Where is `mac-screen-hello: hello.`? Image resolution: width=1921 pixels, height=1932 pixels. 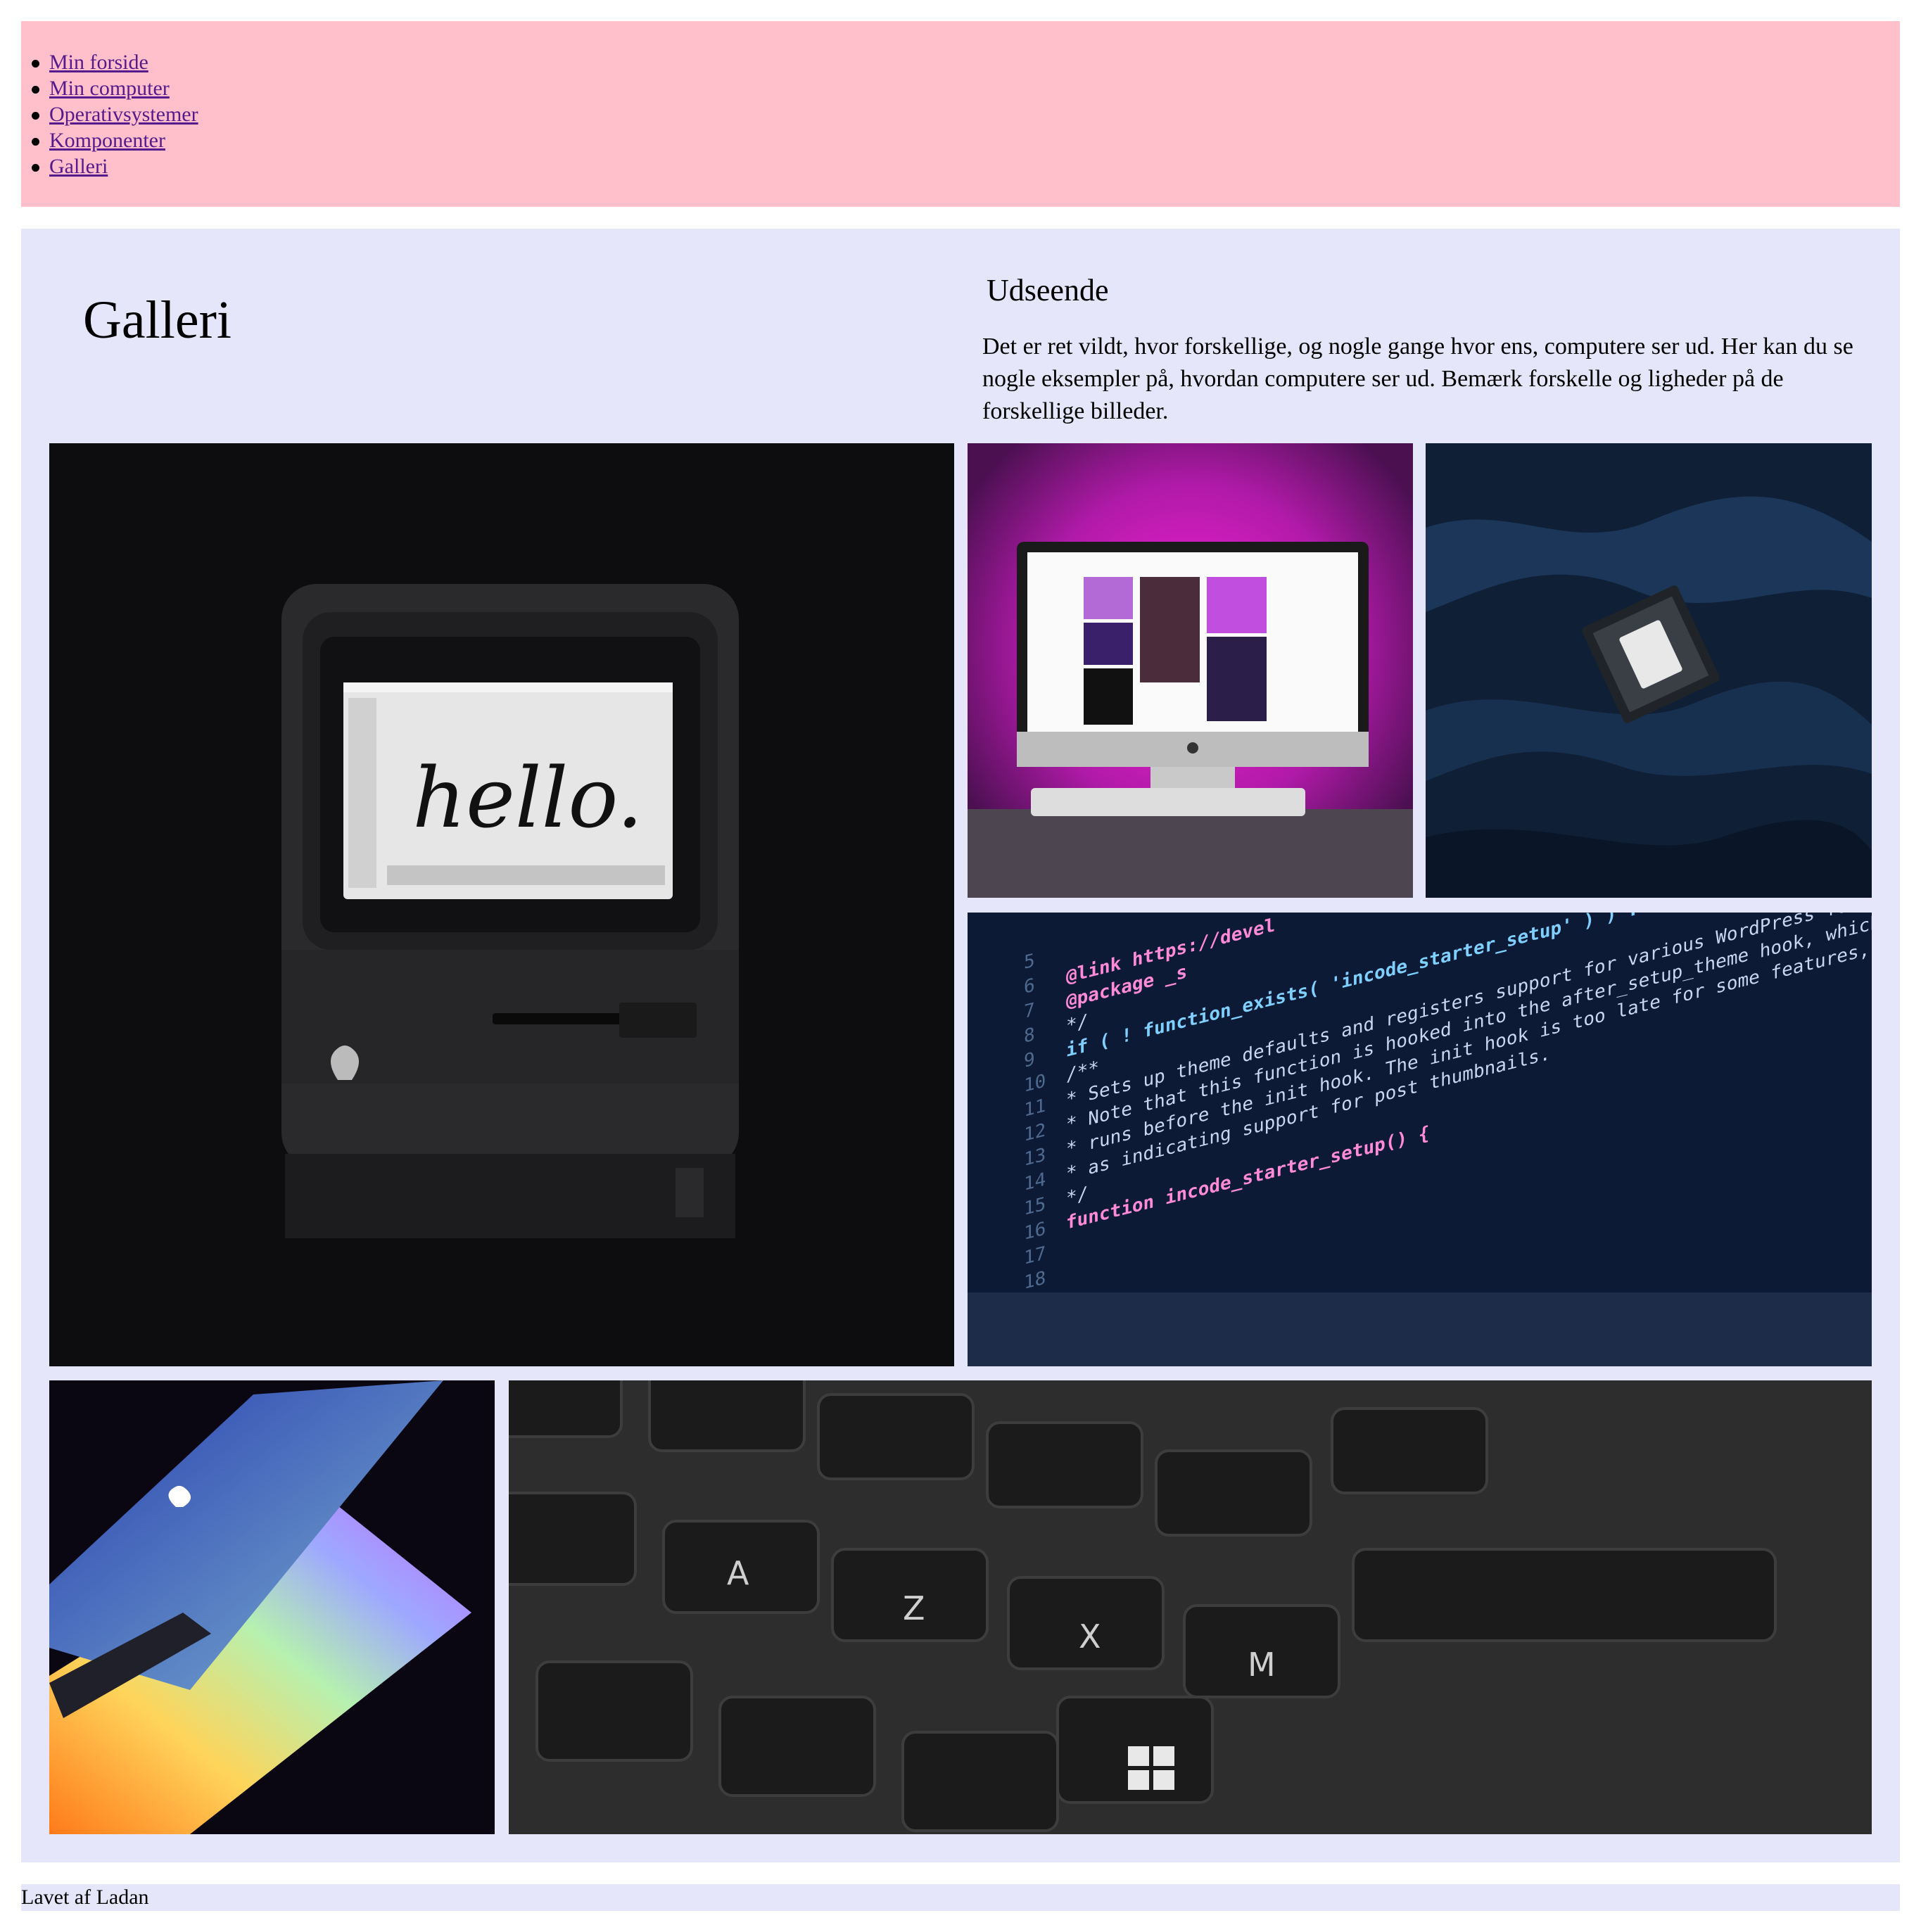 mac-screen-hello: hello. is located at coordinates (527, 797).